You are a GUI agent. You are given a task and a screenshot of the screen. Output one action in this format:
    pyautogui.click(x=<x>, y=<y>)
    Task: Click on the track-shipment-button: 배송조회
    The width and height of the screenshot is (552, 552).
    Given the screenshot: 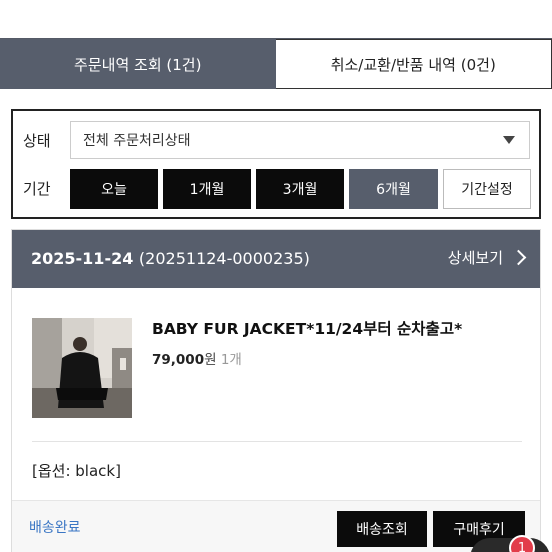 What is the action you would take?
    pyautogui.click(x=382, y=529)
    